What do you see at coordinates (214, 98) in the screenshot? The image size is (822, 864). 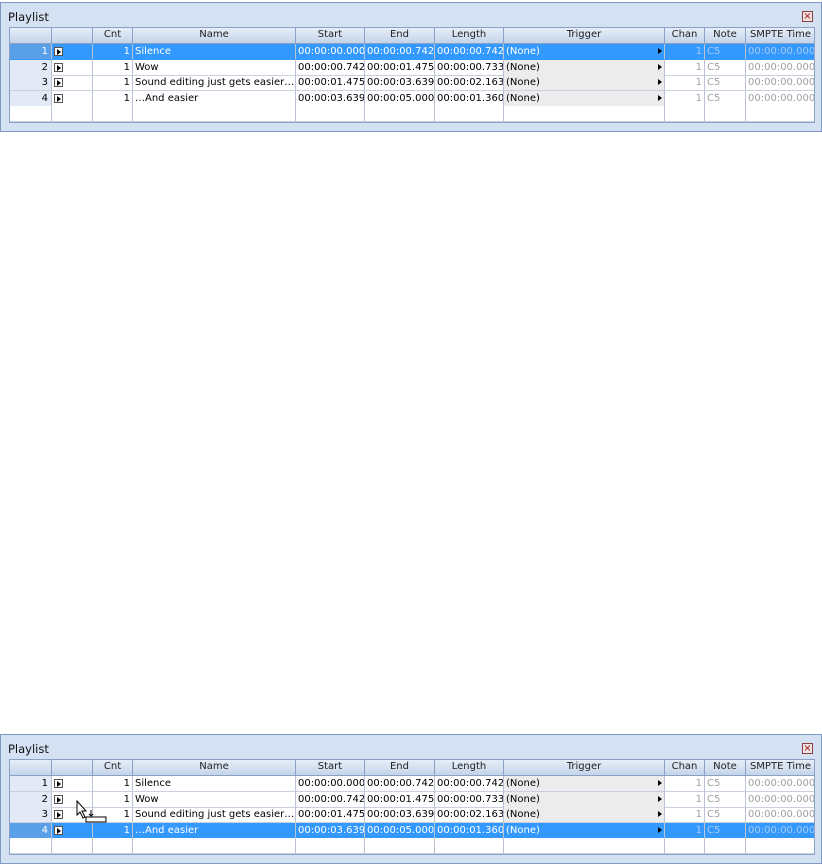 I see `name-cell: …And easier` at bounding box center [214, 98].